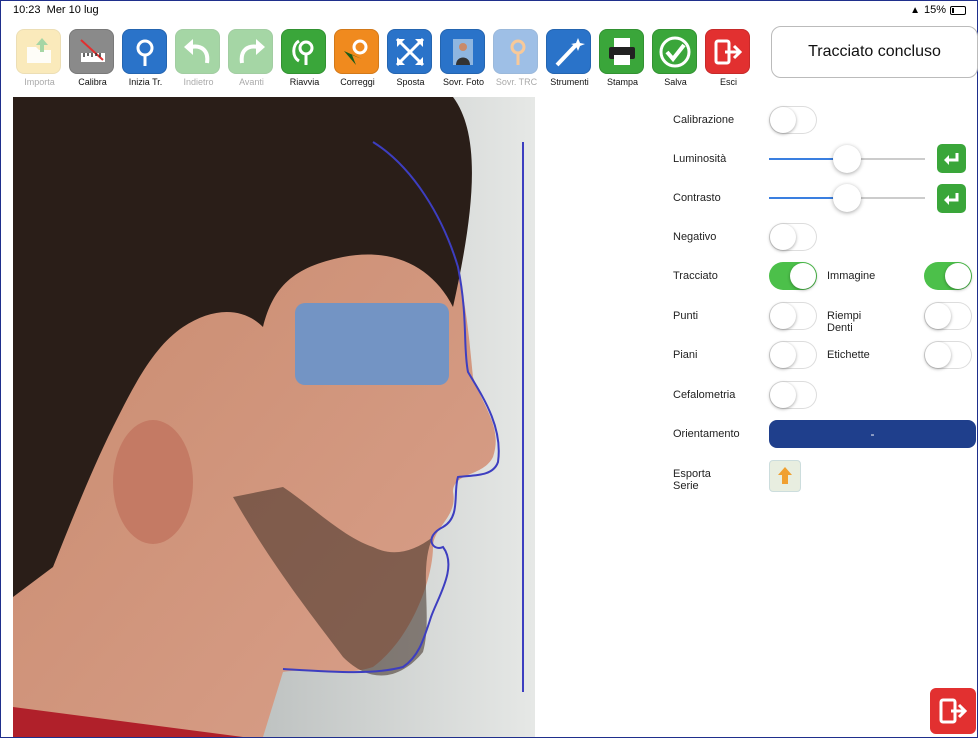  What do you see at coordinates (948, 276) in the screenshot?
I see `immagine-toggle` at bounding box center [948, 276].